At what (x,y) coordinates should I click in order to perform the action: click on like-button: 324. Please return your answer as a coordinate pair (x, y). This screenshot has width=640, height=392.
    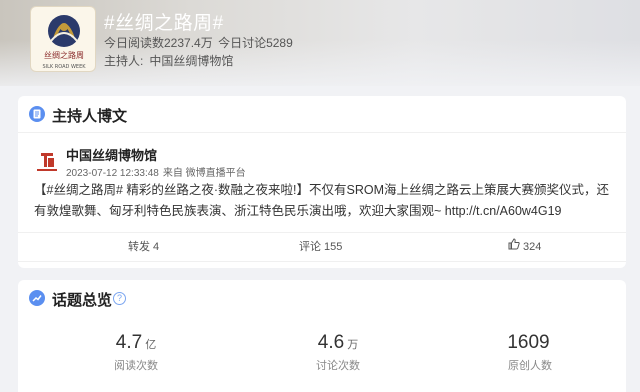
    Looking at the image, I should click on (524, 247).